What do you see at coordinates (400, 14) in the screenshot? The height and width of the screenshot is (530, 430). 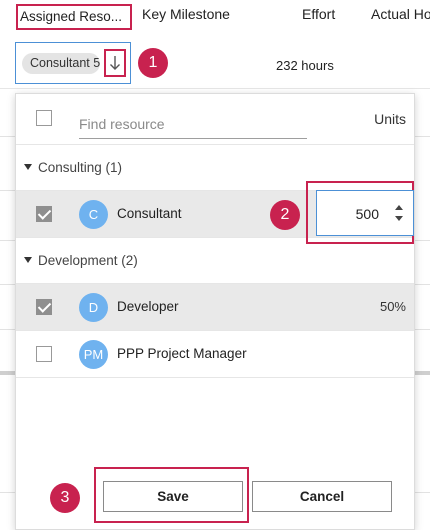 I see `column-header-actual-hours: Actual Ho` at bounding box center [400, 14].